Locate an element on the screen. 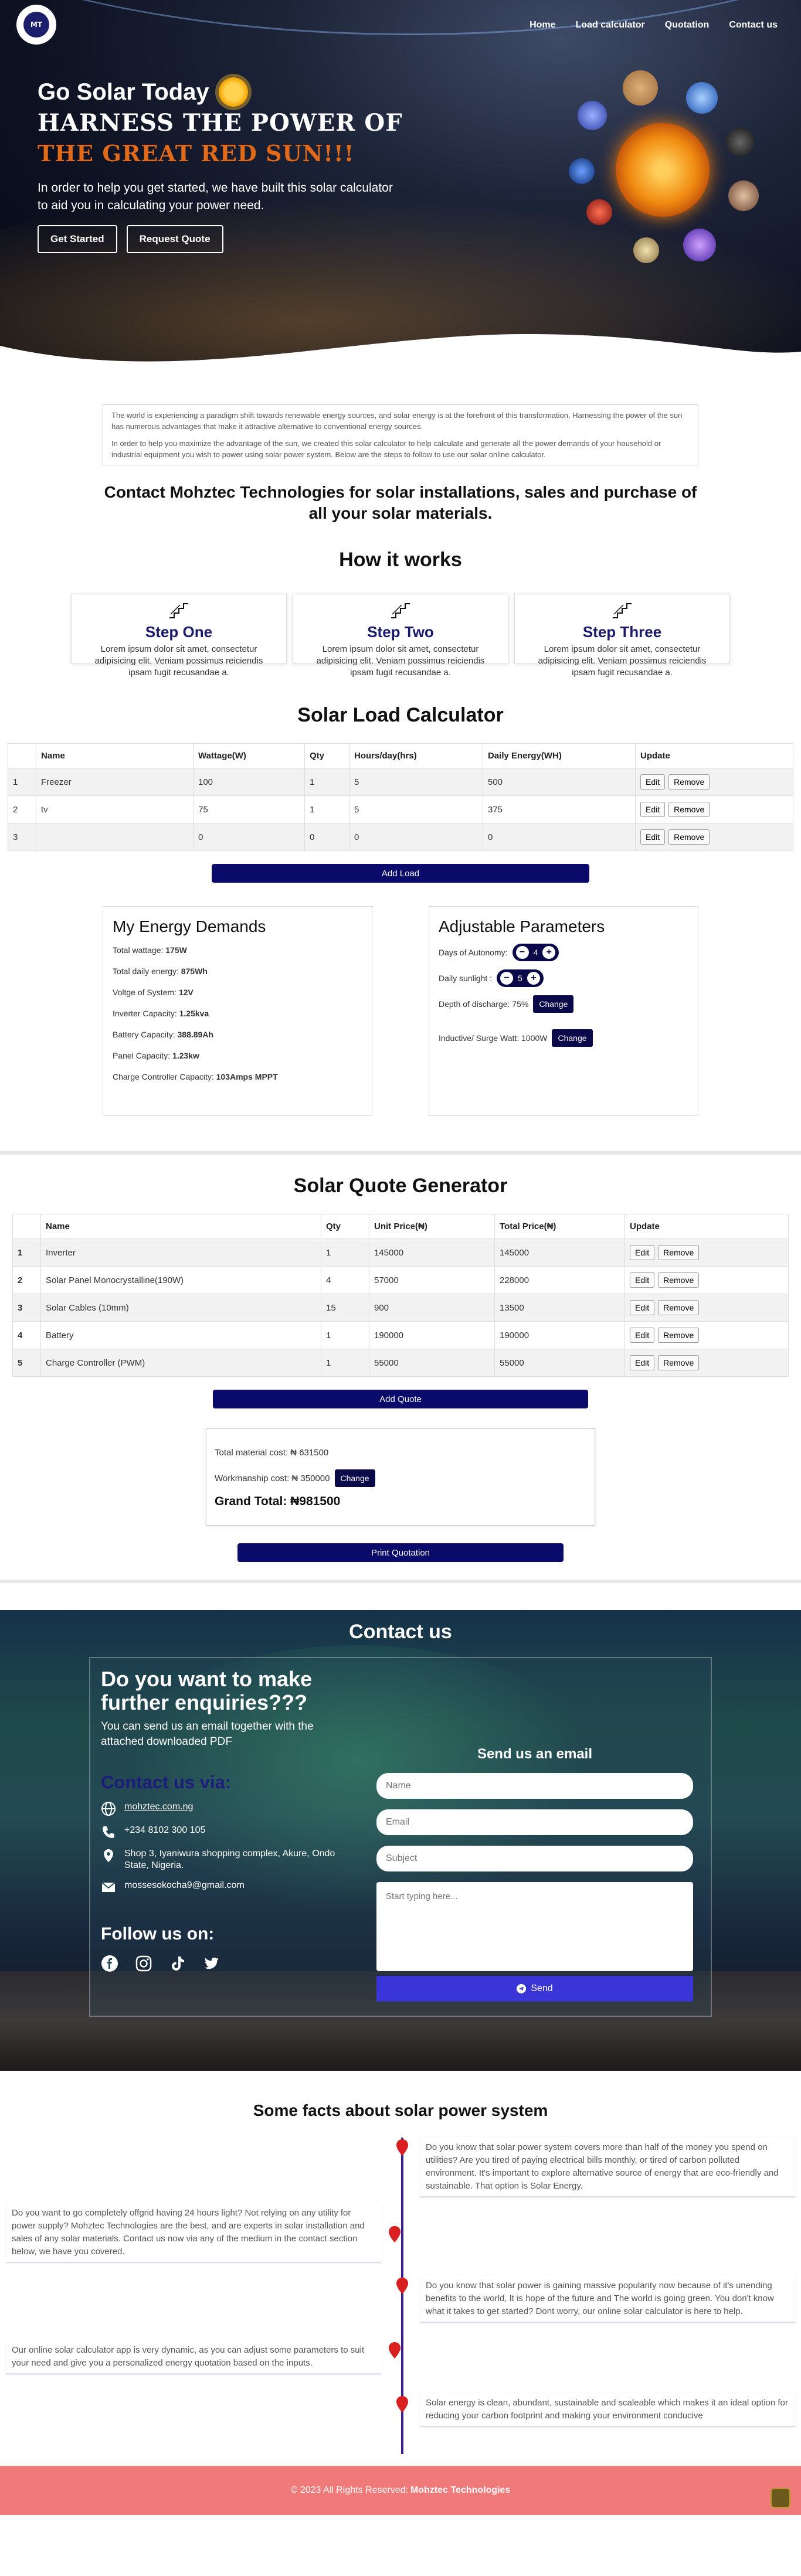 Image resolution: width=801 pixels, height=2576 pixels. email-address: mossesokocha9@gmail.com is located at coordinates (184, 1885).